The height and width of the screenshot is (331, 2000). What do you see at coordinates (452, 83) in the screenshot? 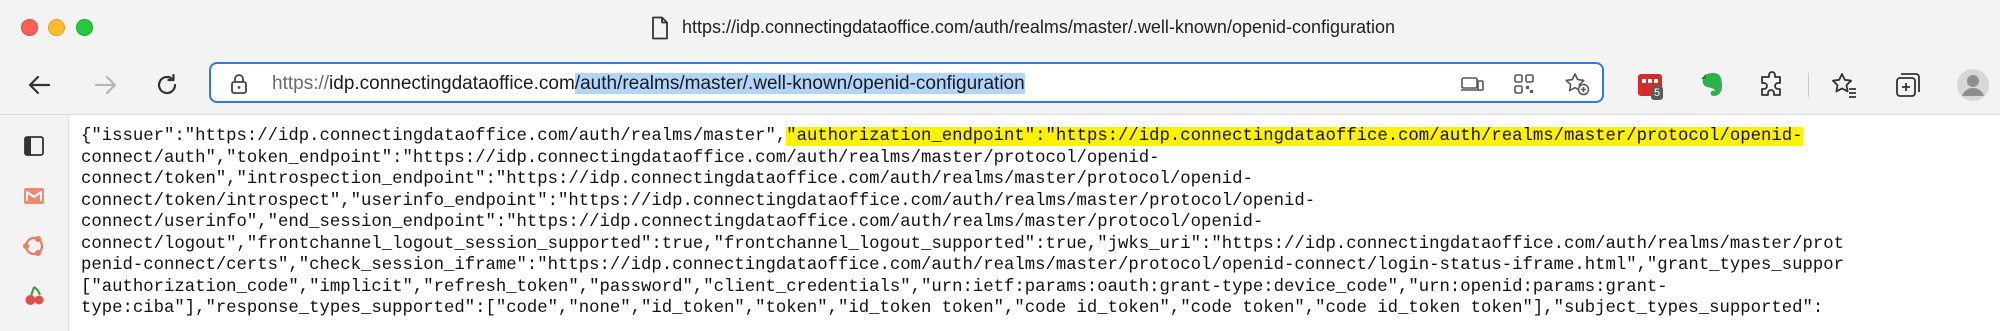
I see `url-host: idp.connectingdataoffice.com` at bounding box center [452, 83].